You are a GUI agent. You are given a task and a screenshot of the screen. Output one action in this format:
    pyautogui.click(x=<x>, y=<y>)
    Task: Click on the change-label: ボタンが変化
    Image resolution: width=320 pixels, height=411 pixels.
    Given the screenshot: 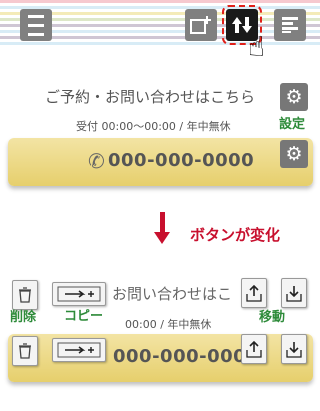 What is the action you would take?
    pyautogui.click(x=235, y=235)
    